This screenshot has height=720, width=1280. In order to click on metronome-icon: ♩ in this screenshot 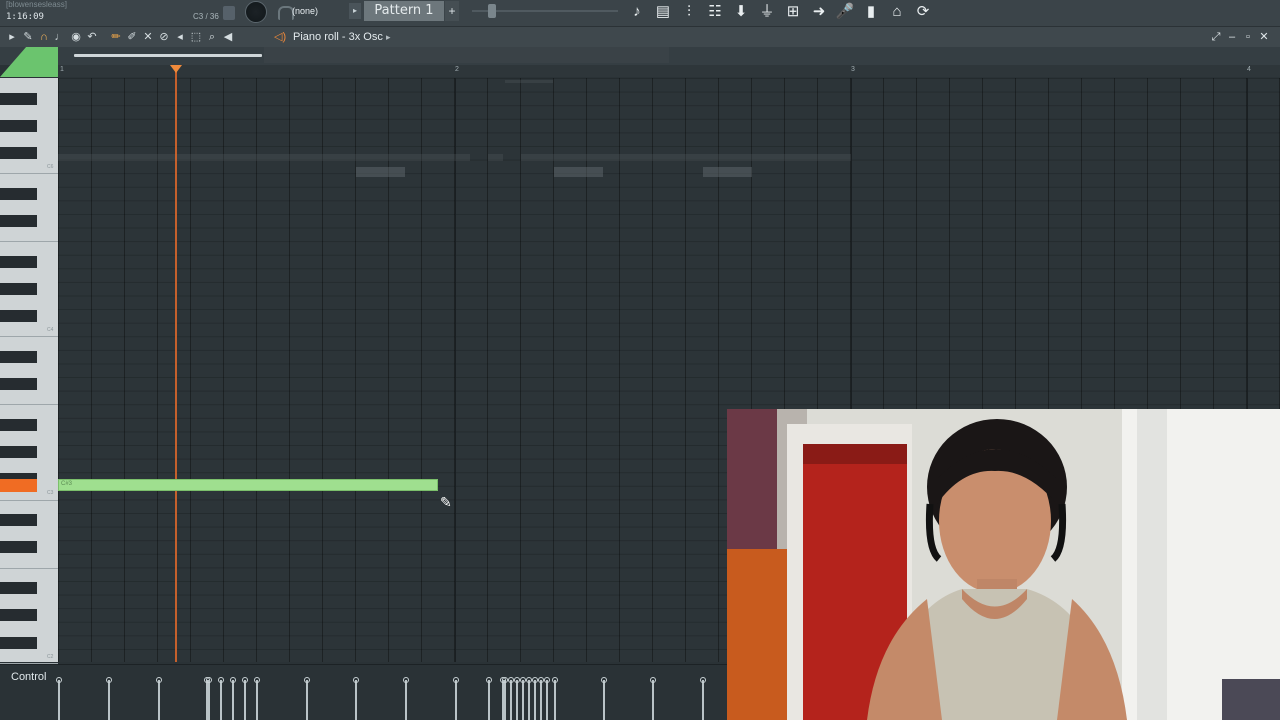, I will do `click(60, 37)`.